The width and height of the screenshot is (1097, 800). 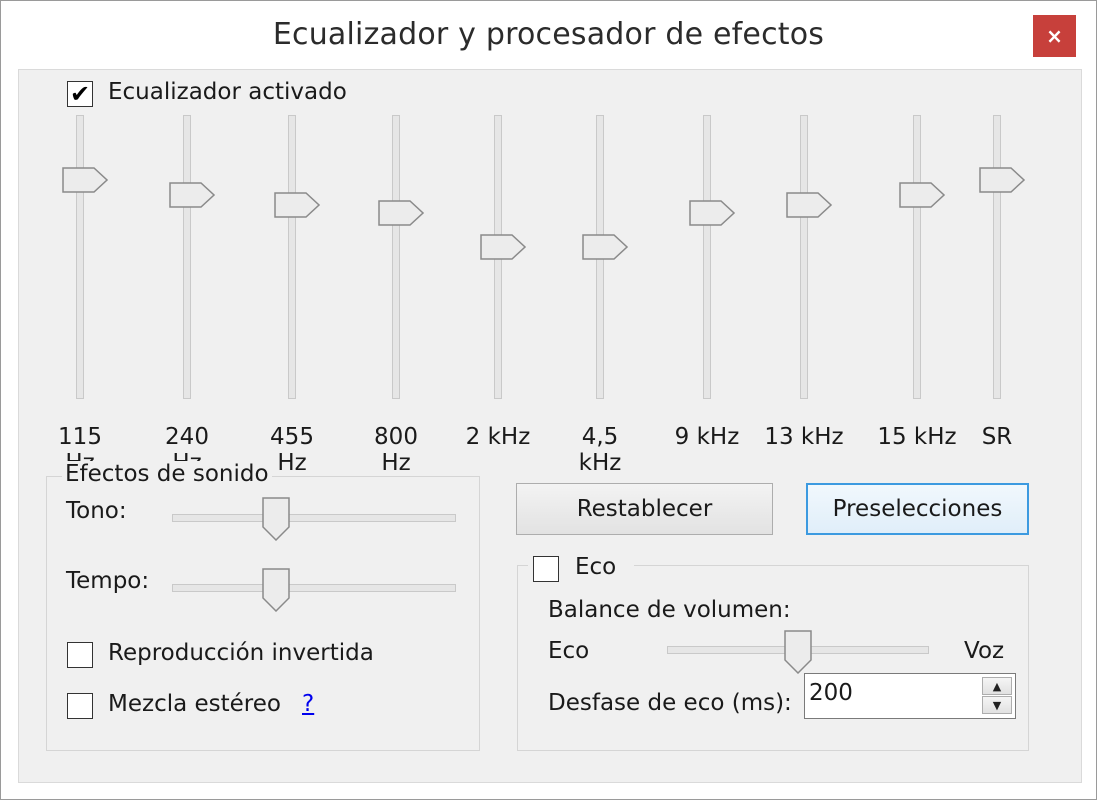 I want to click on close-button: ×, so click(x=1054, y=36).